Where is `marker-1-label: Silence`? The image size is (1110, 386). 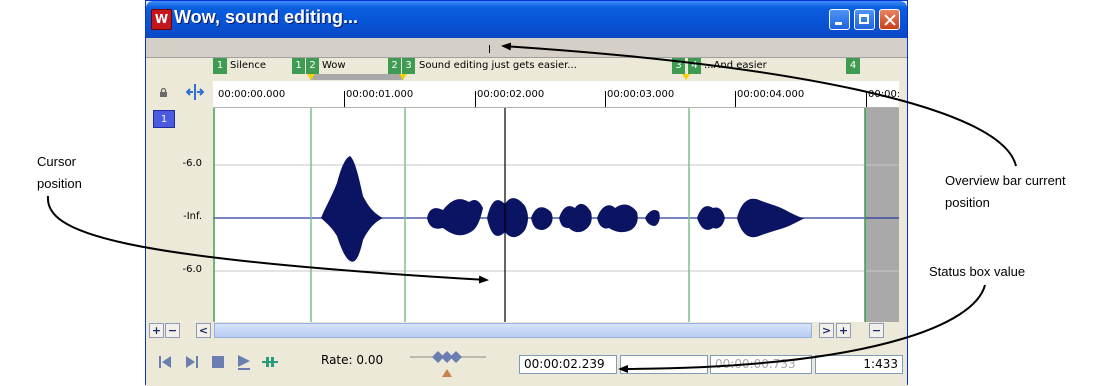
marker-1-label: Silence is located at coordinates (248, 65).